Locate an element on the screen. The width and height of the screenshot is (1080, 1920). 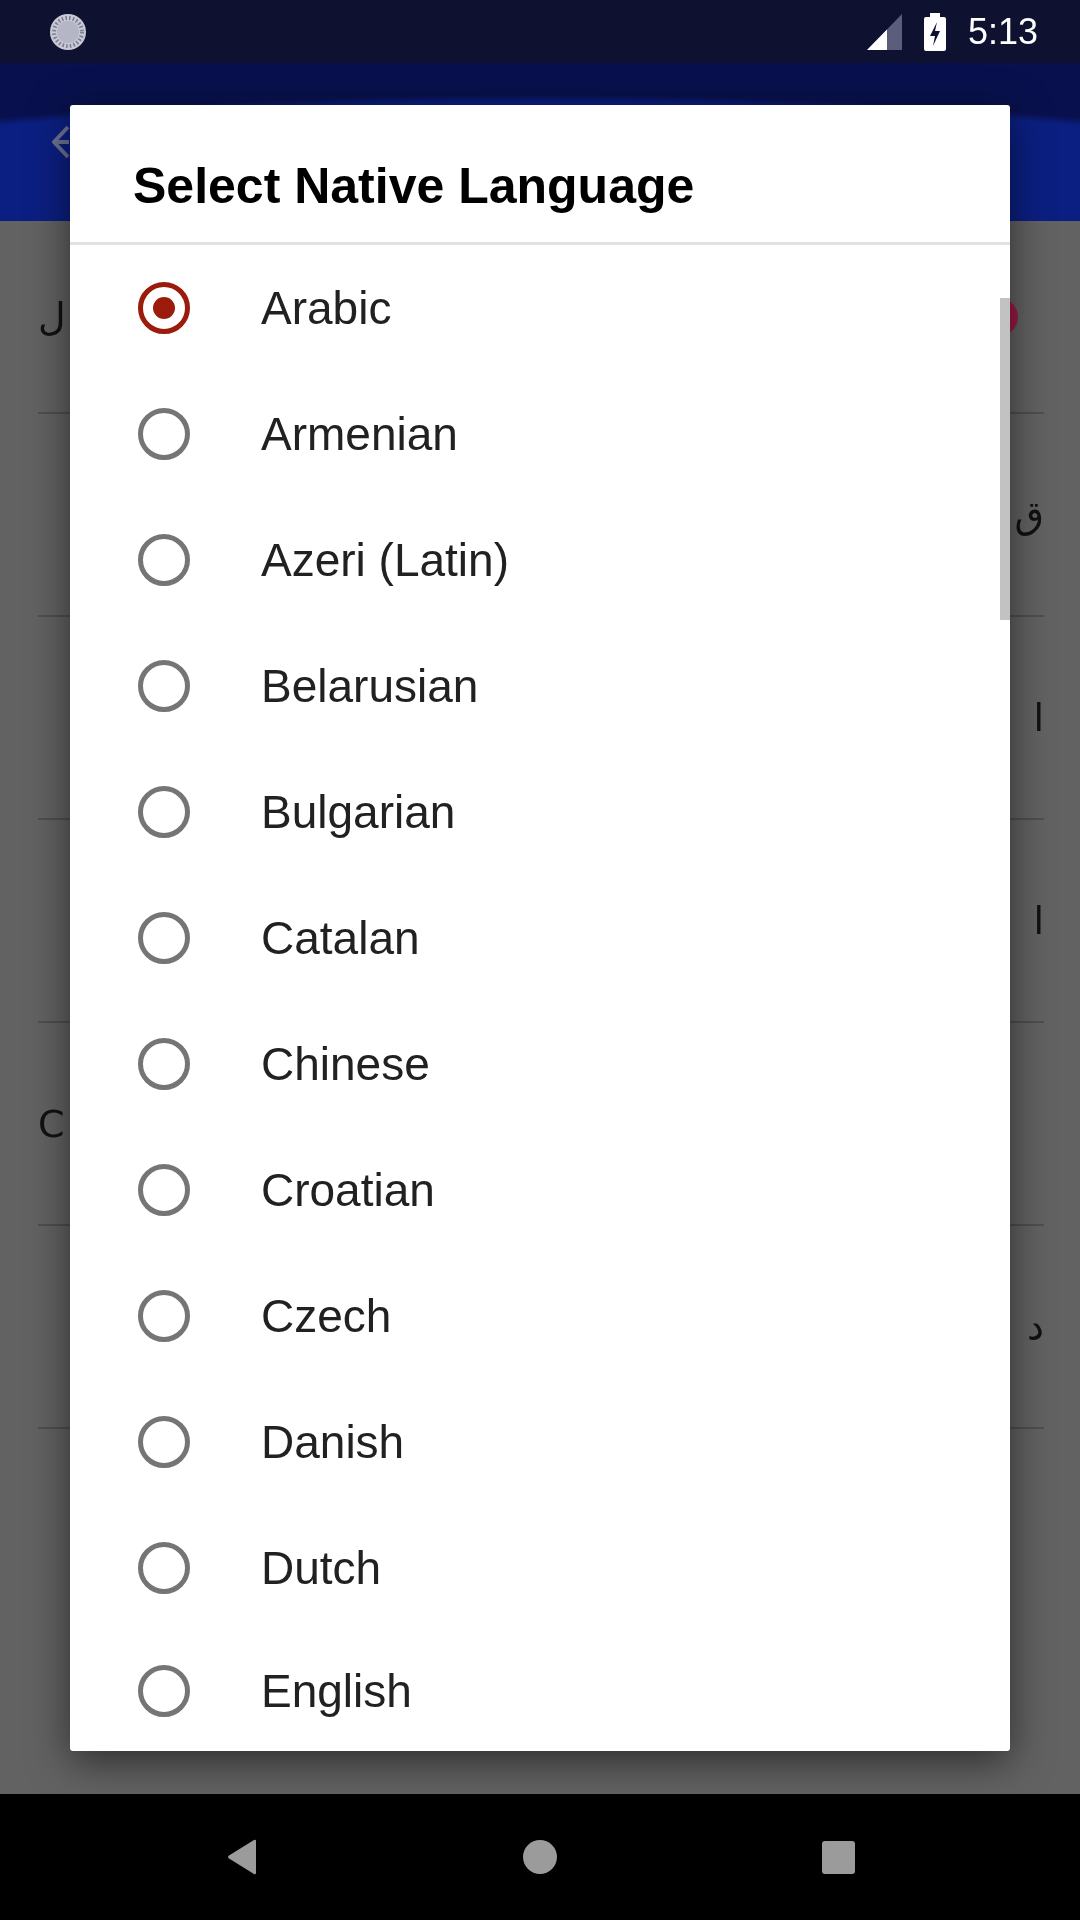
signal-icon is located at coordinates (884, 31).